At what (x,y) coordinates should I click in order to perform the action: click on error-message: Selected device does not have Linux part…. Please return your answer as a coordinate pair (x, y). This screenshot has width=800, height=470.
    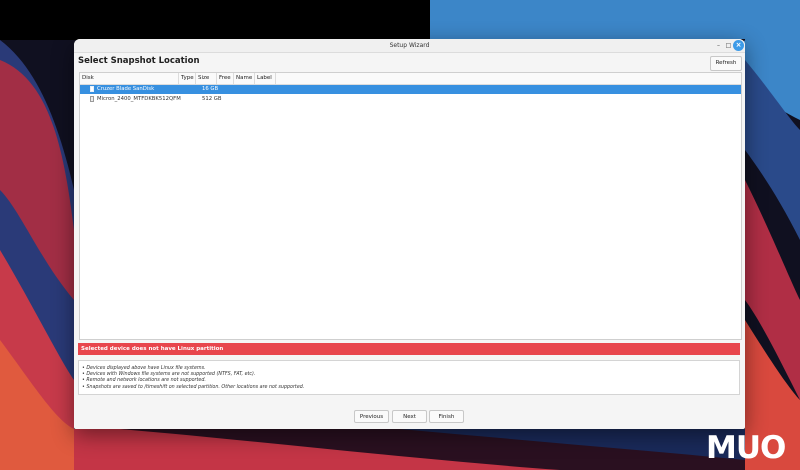
    Looking at the image, I should click on (409, 349).